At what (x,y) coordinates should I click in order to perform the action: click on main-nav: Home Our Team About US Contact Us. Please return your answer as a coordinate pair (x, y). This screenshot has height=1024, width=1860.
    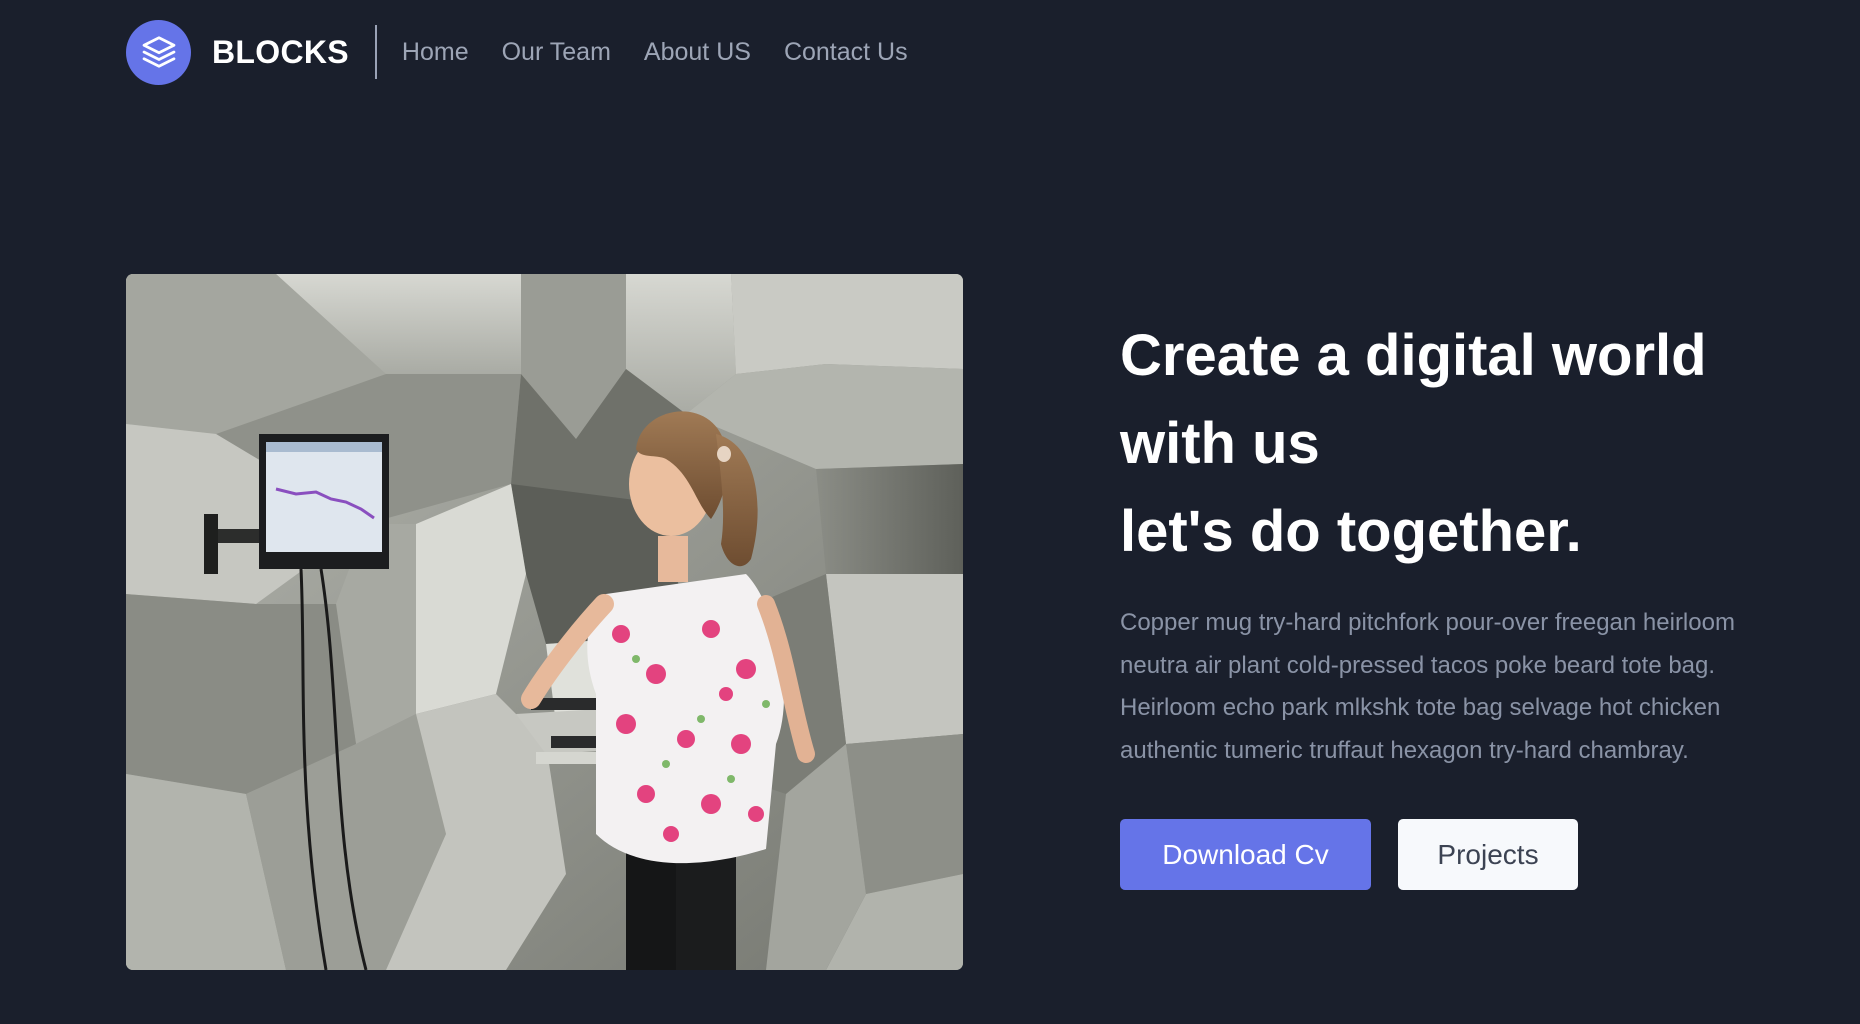
    Looking at the image, I should click on (671, 52).